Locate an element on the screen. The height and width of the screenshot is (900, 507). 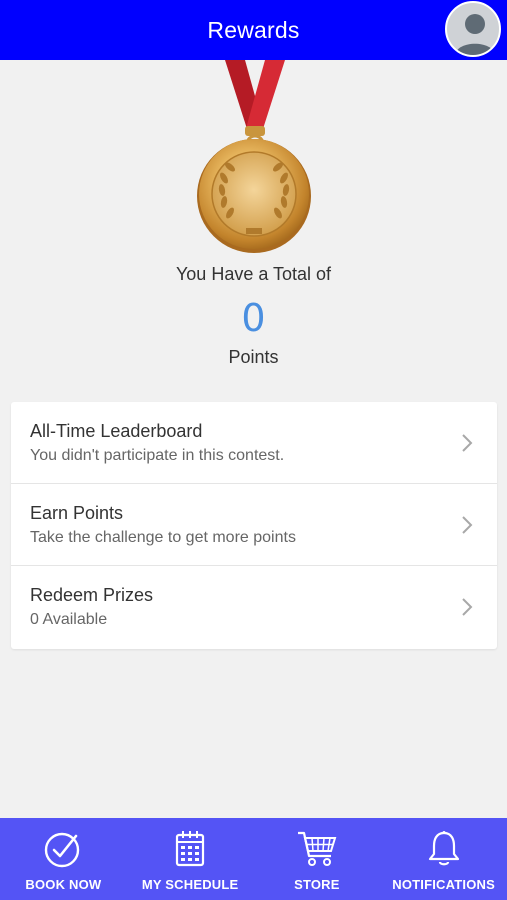
tab-notifications: NOTIFICATIONS is located at coordinates (443, 859).